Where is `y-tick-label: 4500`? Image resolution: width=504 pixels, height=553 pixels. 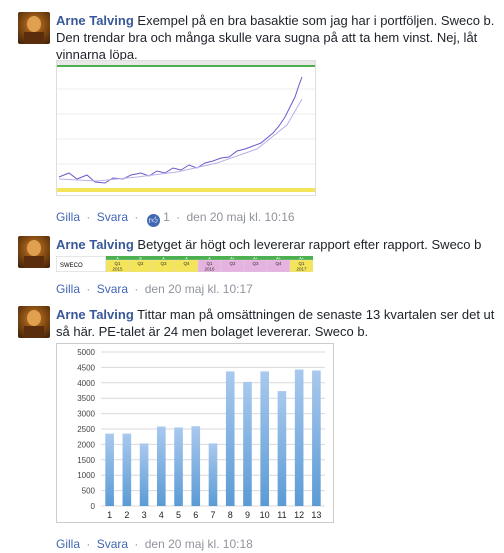
y-tick-label: 4500 is located at coordinates (86, 367).